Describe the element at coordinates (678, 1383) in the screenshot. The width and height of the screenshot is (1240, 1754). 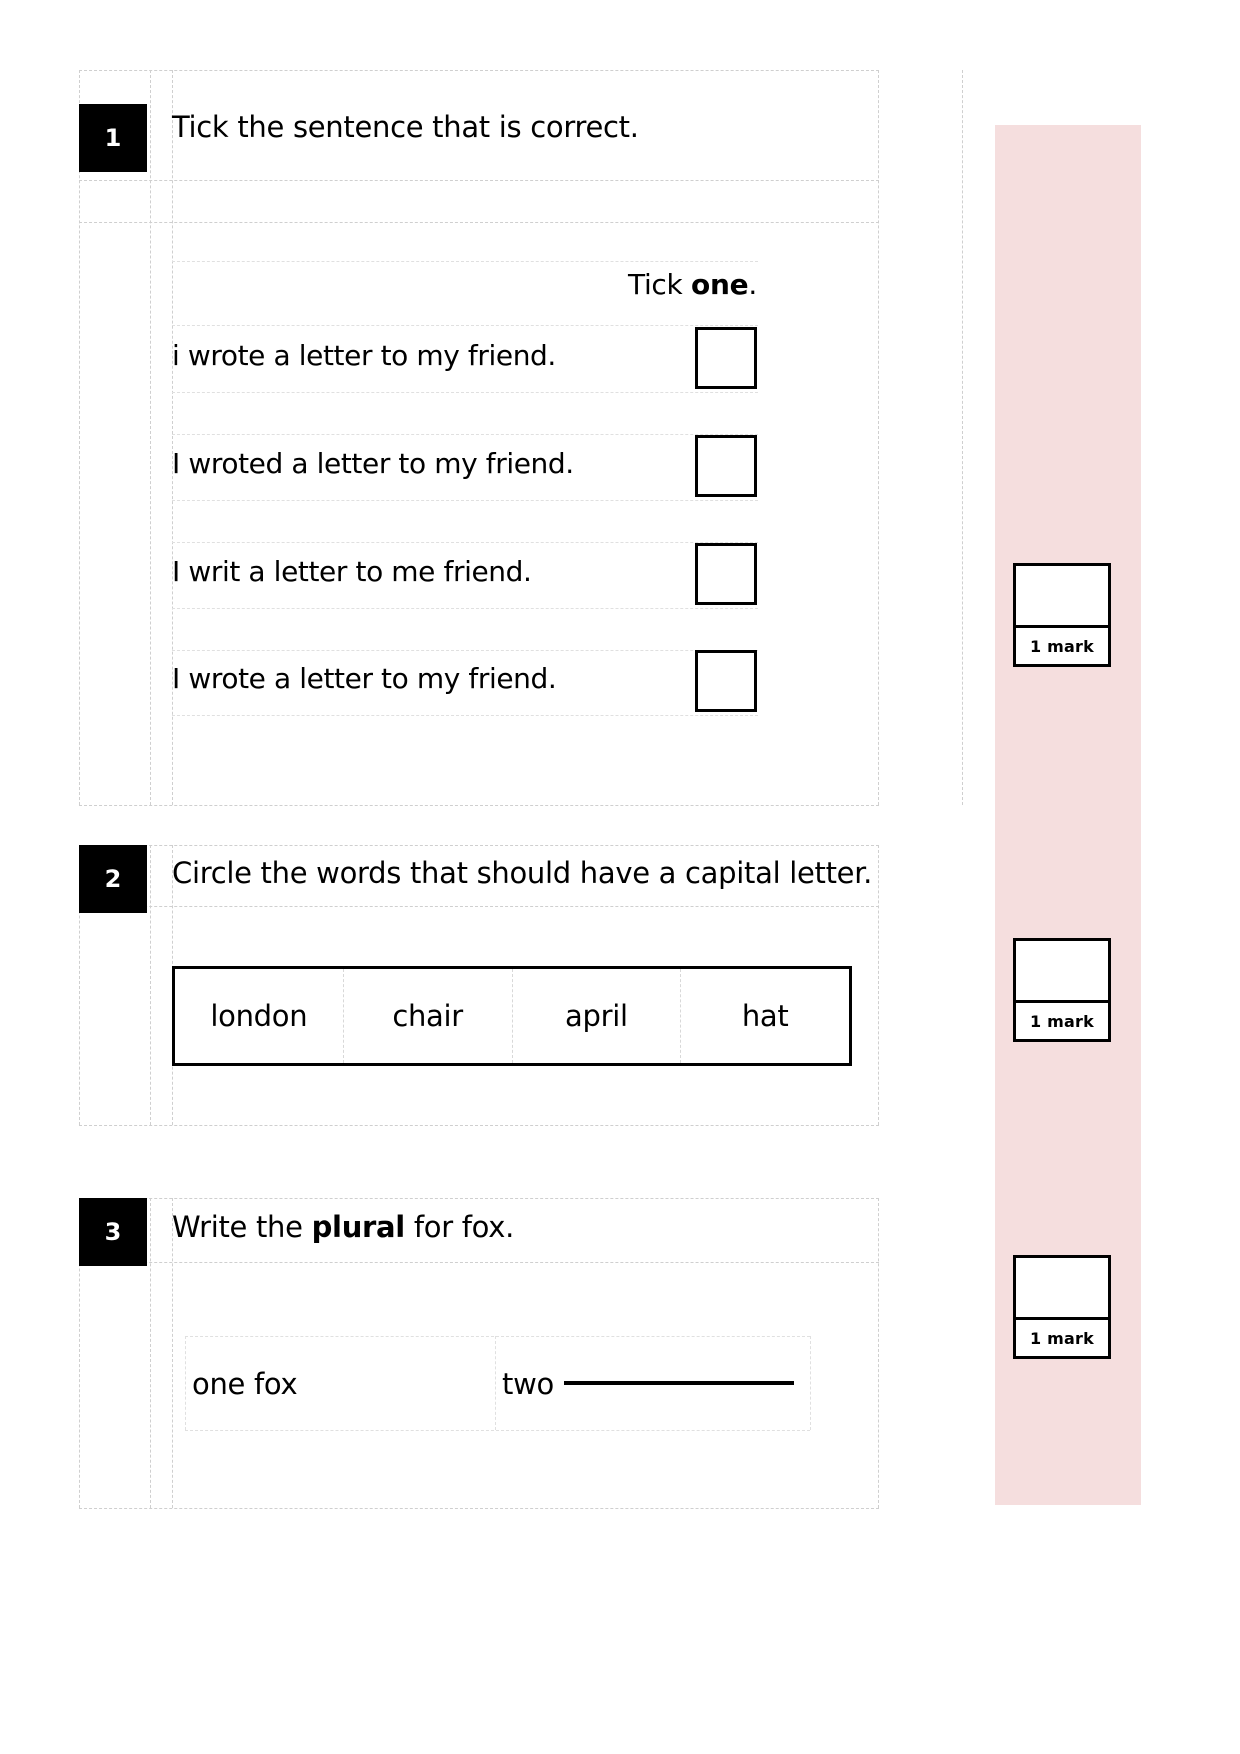
I see `plural-answer-blank-line` at that location.